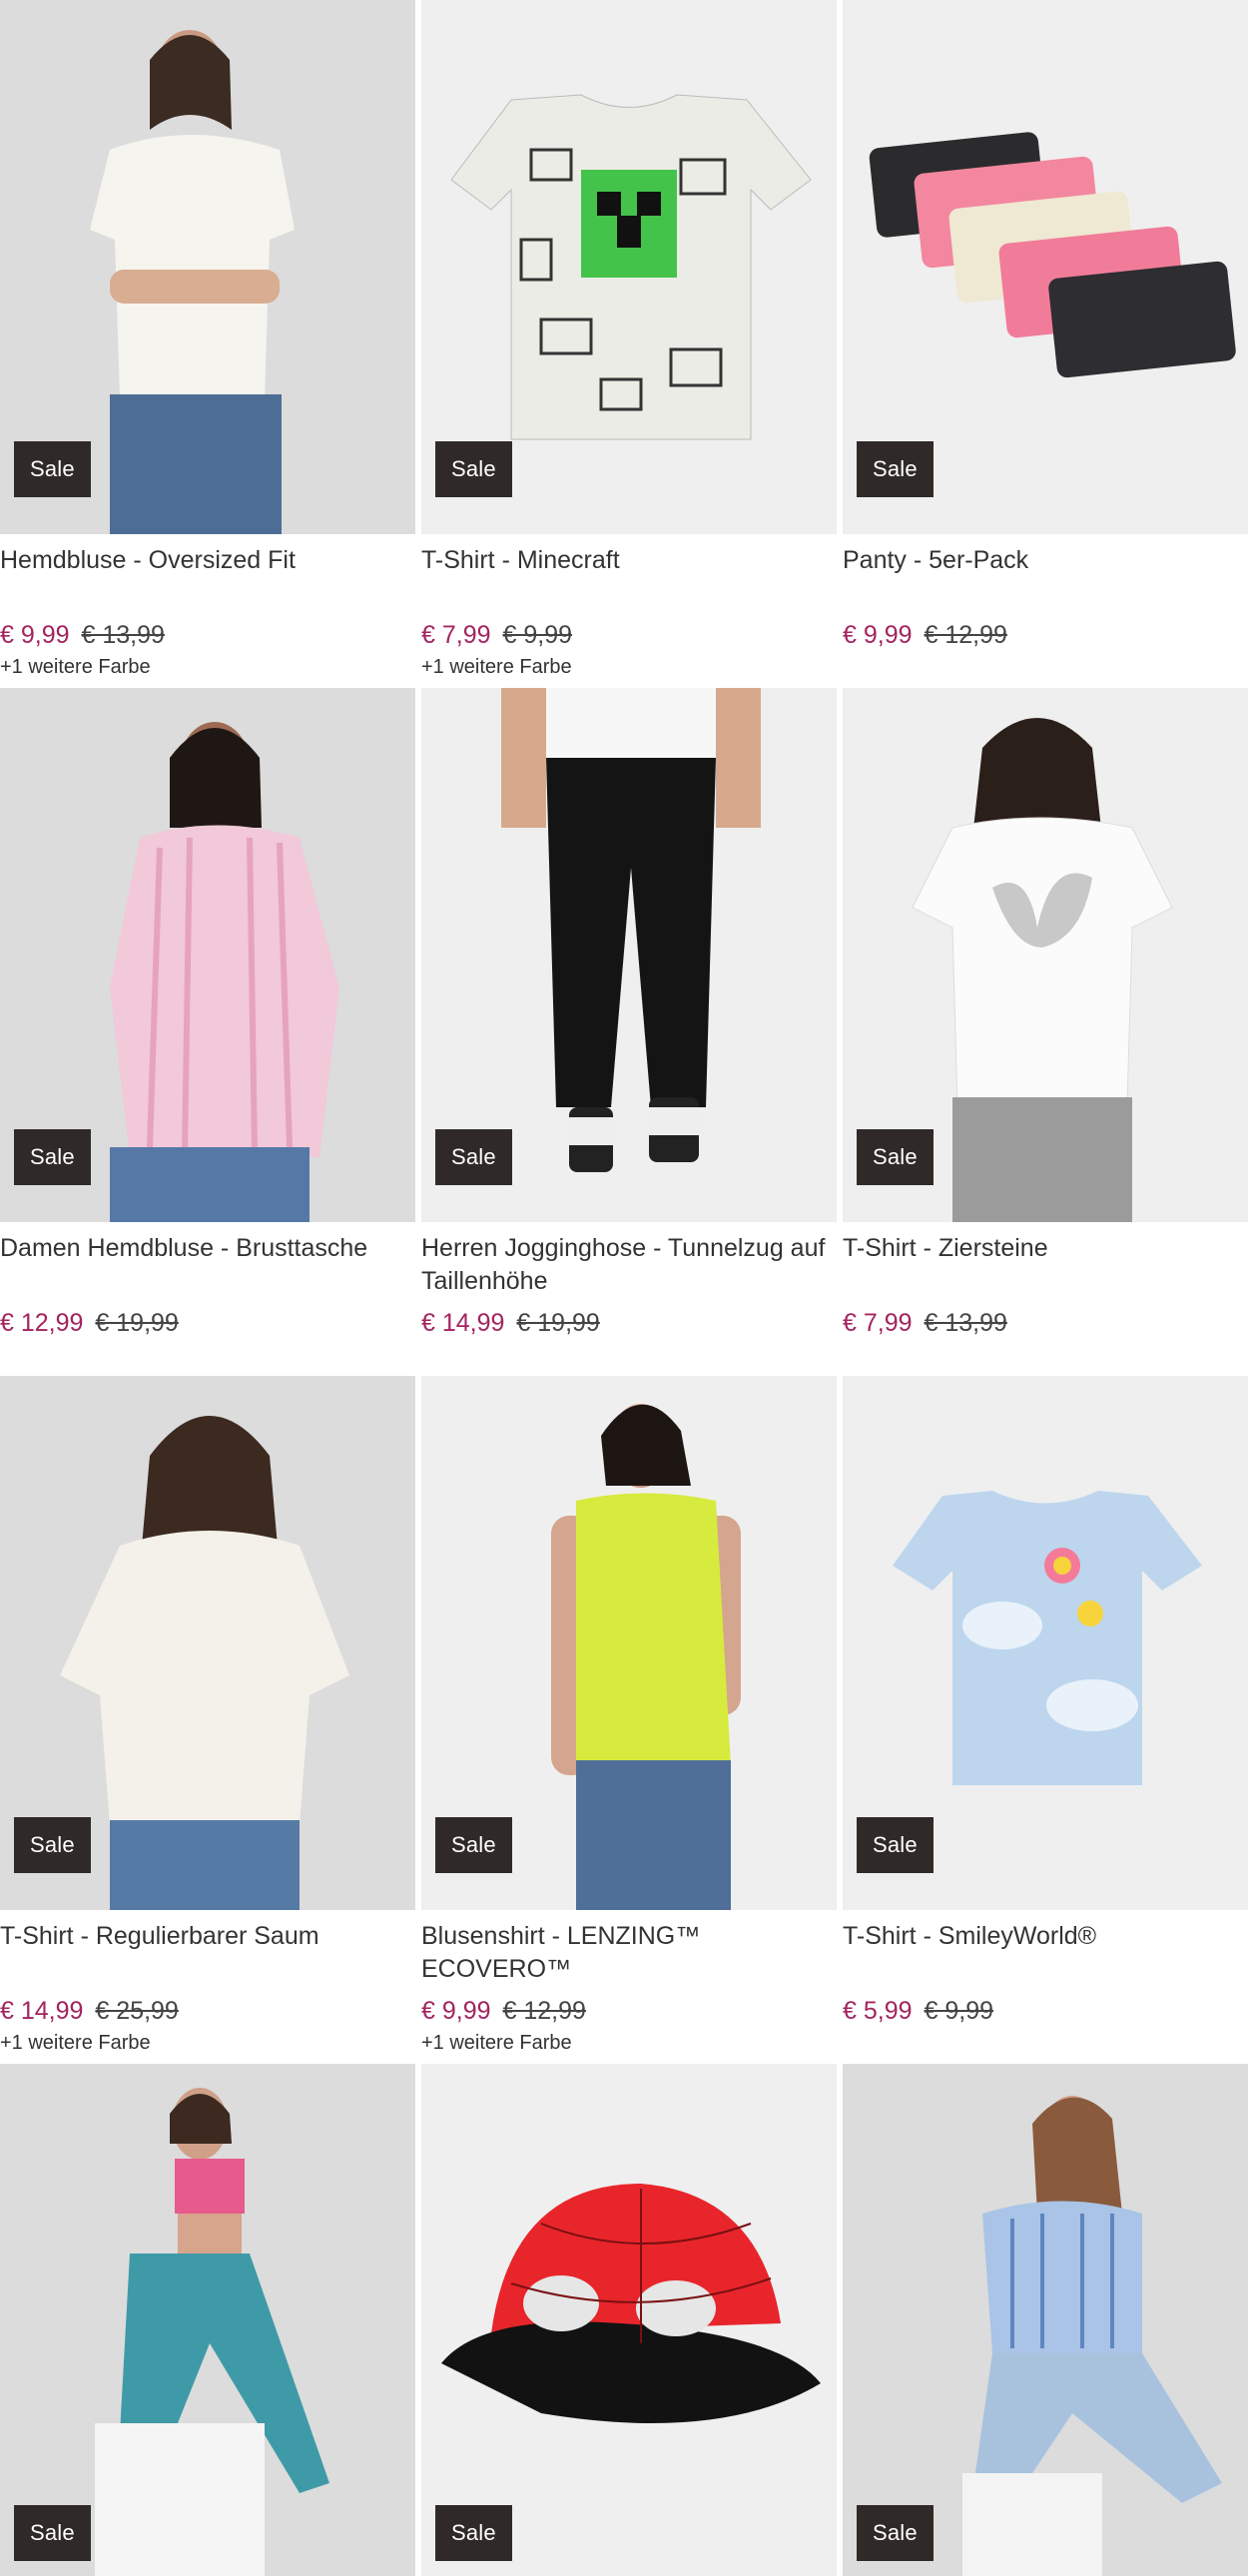 The height and width of the screenshot is (2576, 1248). I want to click on product-card: Sale Panty - 5er-Pack € 9,99 € 12,99, so click(1045, 344).